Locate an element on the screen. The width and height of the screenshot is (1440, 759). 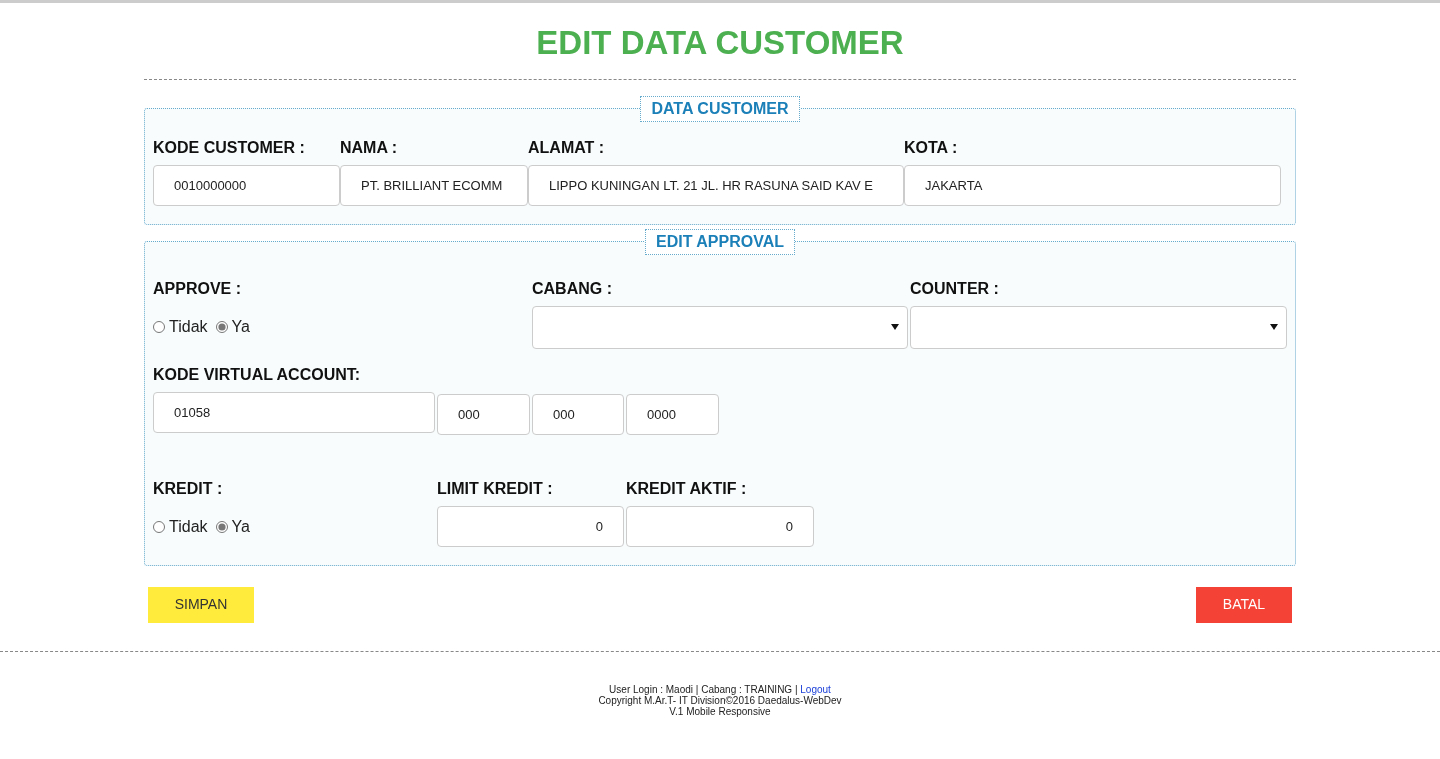
field-label: KREDIT : is located at coordinates (188, 488).